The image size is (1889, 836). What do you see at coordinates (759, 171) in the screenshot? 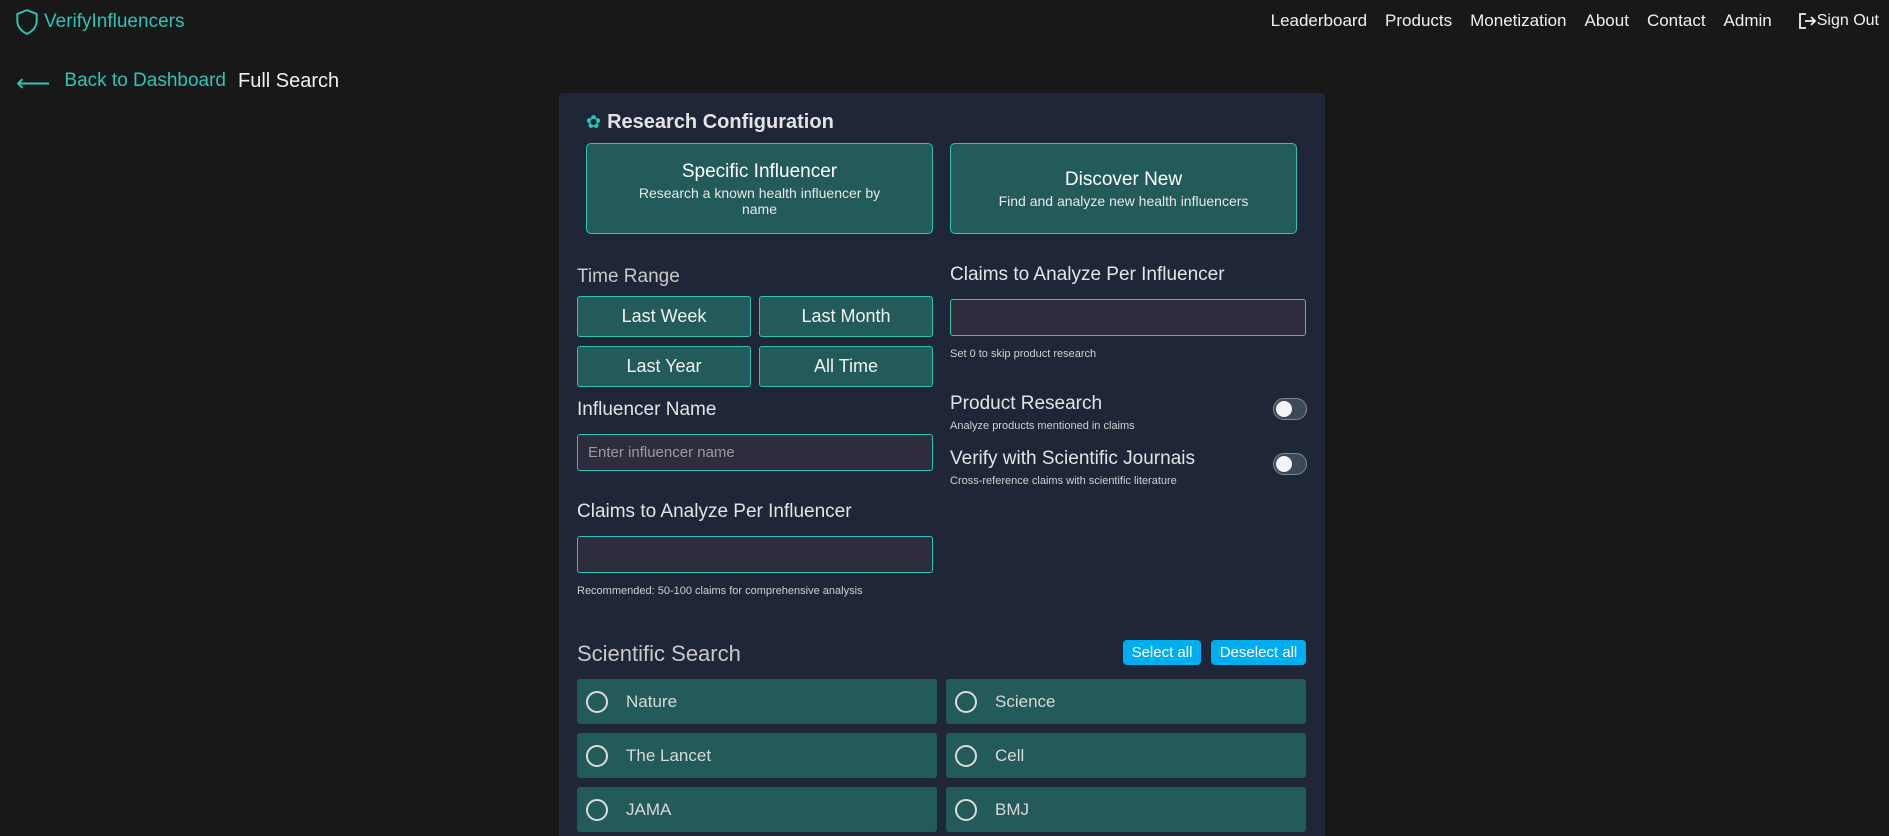
I see `mode-title: Specific Influencer` at bounding box center [759, 171].